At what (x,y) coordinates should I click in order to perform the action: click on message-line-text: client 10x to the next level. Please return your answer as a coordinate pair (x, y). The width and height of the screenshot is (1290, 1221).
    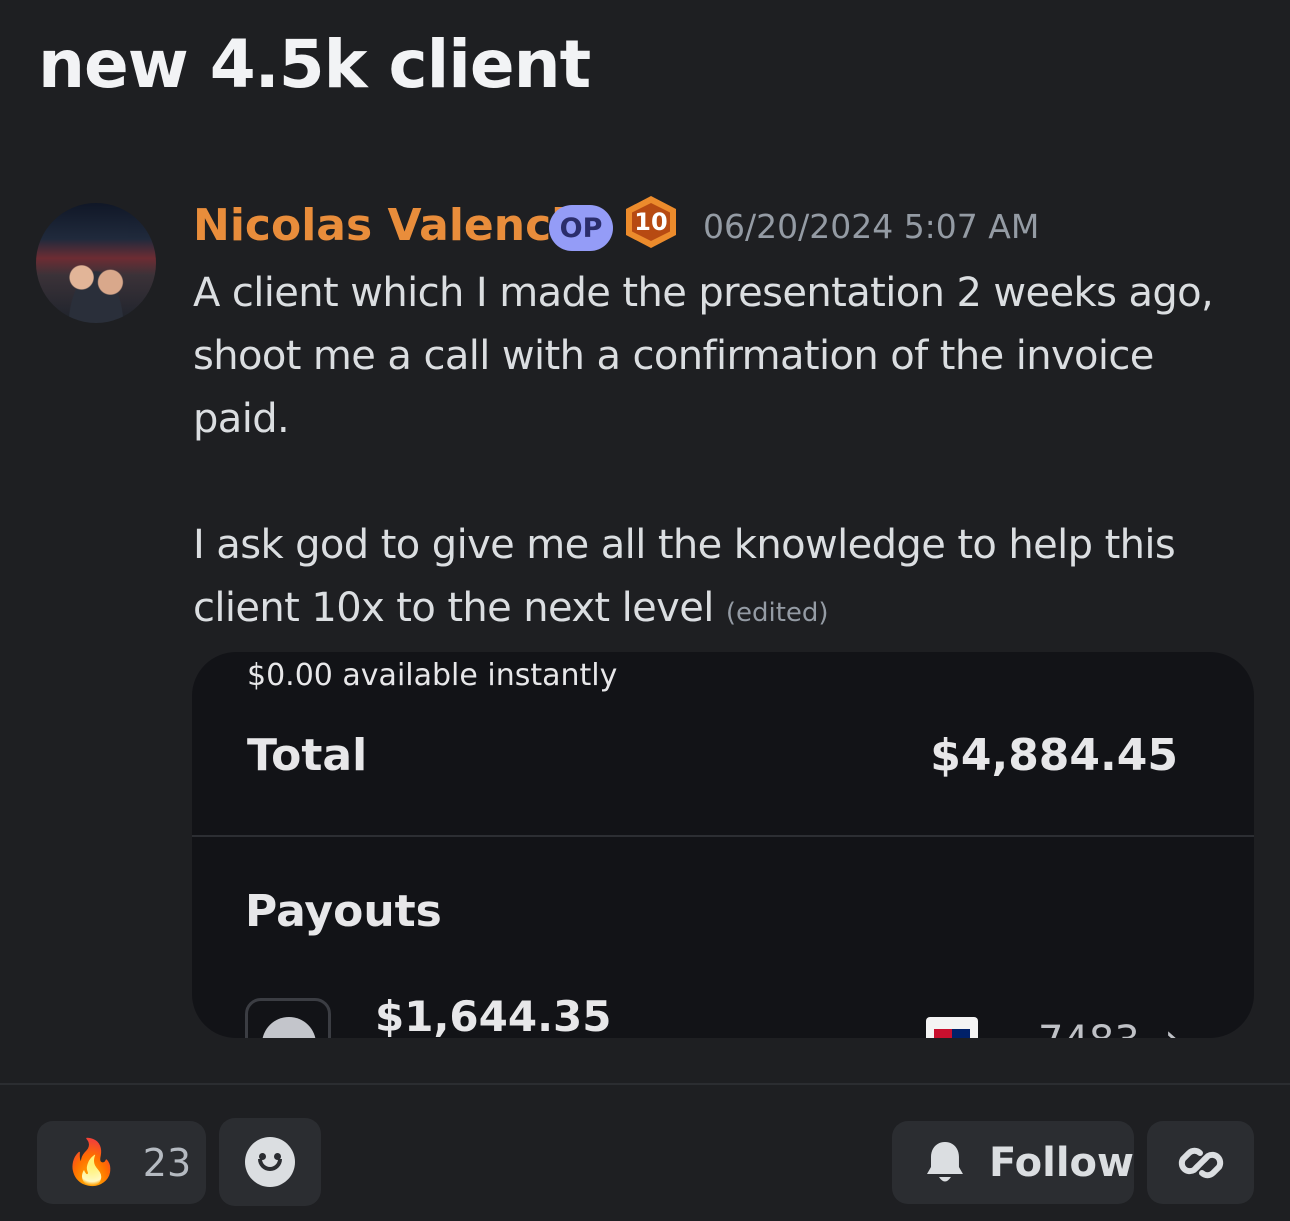
    Looking at the image, I should click on (453, 608).